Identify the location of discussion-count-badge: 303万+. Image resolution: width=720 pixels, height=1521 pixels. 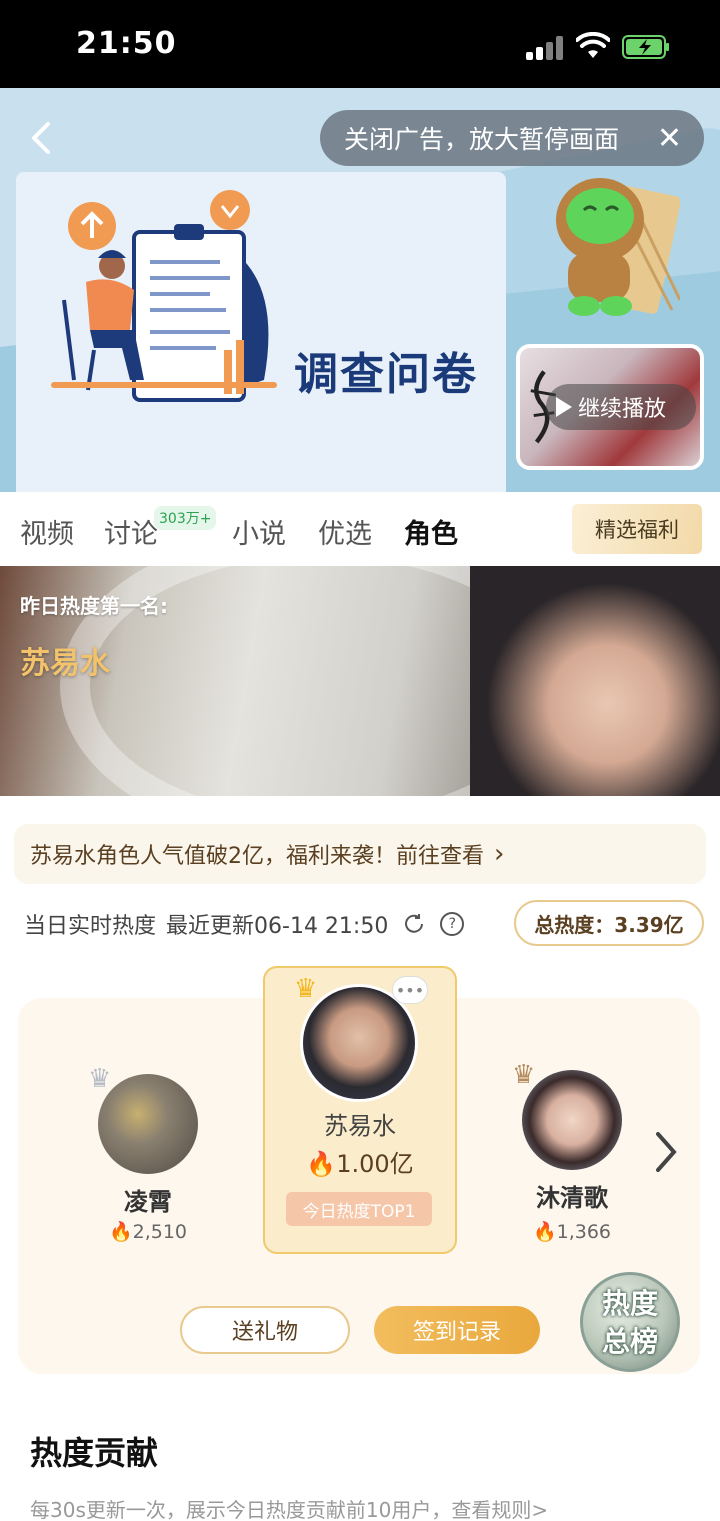
(185, 518).